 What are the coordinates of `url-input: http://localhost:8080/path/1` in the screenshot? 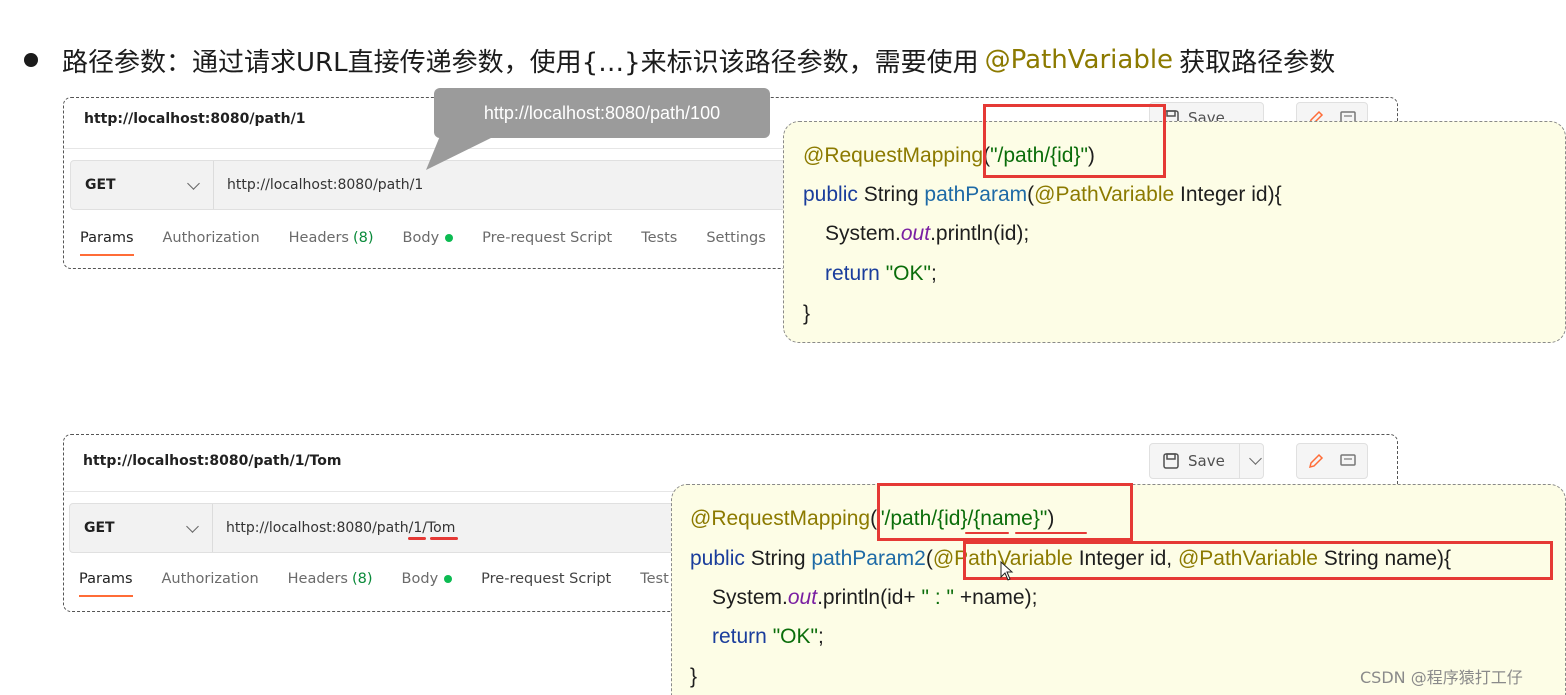 It's located at (325, 185).